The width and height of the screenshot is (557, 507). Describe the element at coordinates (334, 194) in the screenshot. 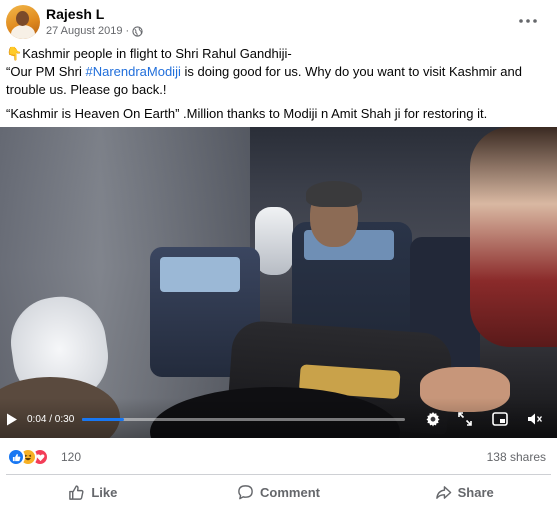

I see `video-passenger-hair` at that location.